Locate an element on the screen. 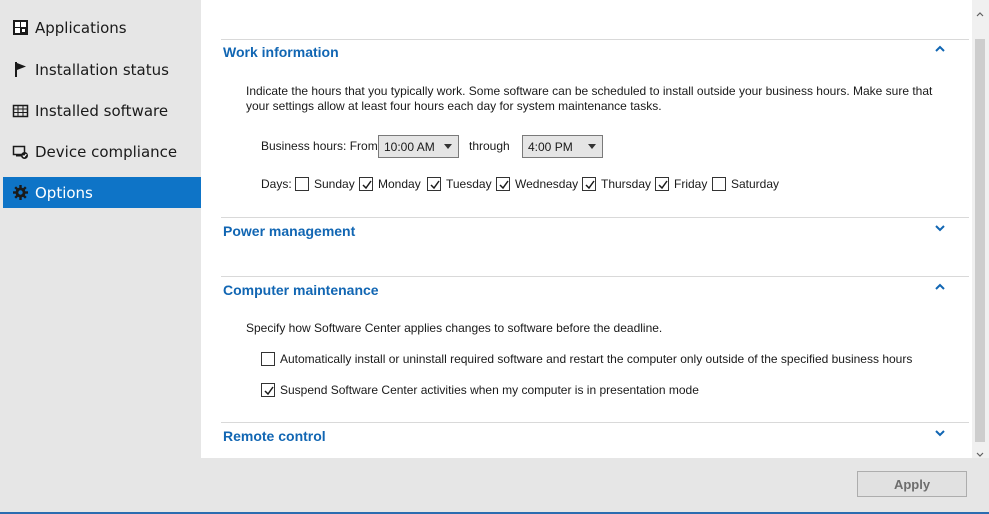  day-label: Saturday is located at coordinates (755, 184).